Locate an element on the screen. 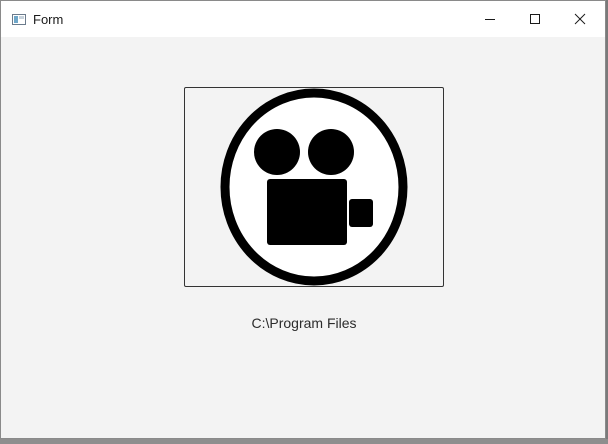 The image size is (608, 444). minimize-button is located at coordinates (490, 19).